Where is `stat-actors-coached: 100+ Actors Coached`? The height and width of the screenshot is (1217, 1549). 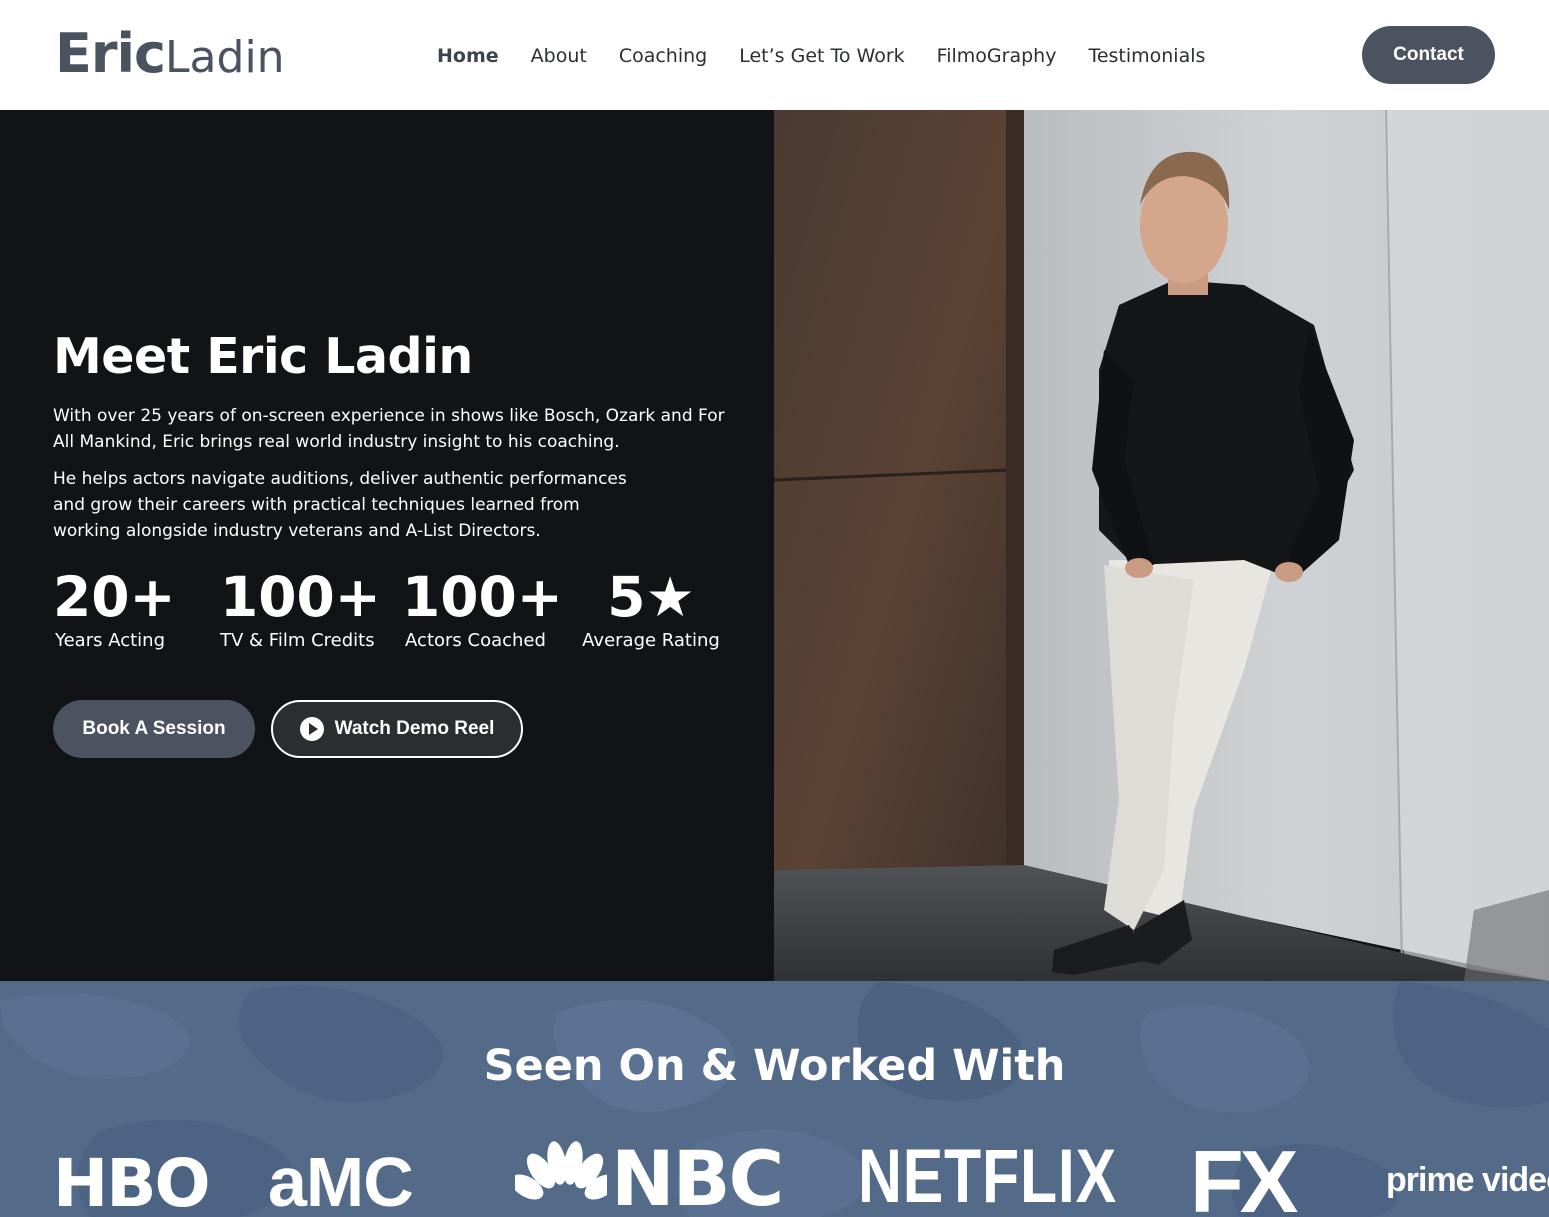
stat-actors-coached: 100+ Actors Coached is located at coordinates (482, 609).